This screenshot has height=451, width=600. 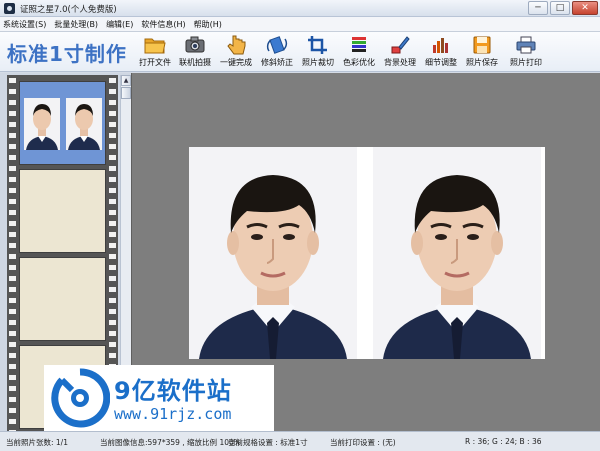 I want to click on close-button: ✕, so click(x=585, y=8).